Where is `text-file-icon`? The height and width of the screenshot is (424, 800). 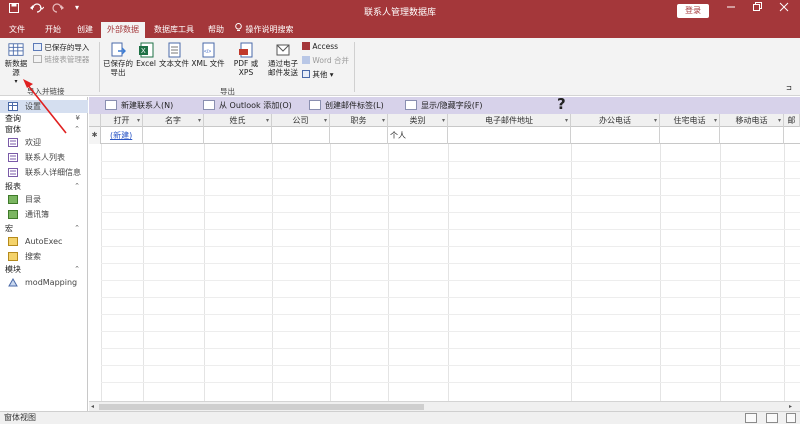 text-file-icon is located at coordinates (174, 50).